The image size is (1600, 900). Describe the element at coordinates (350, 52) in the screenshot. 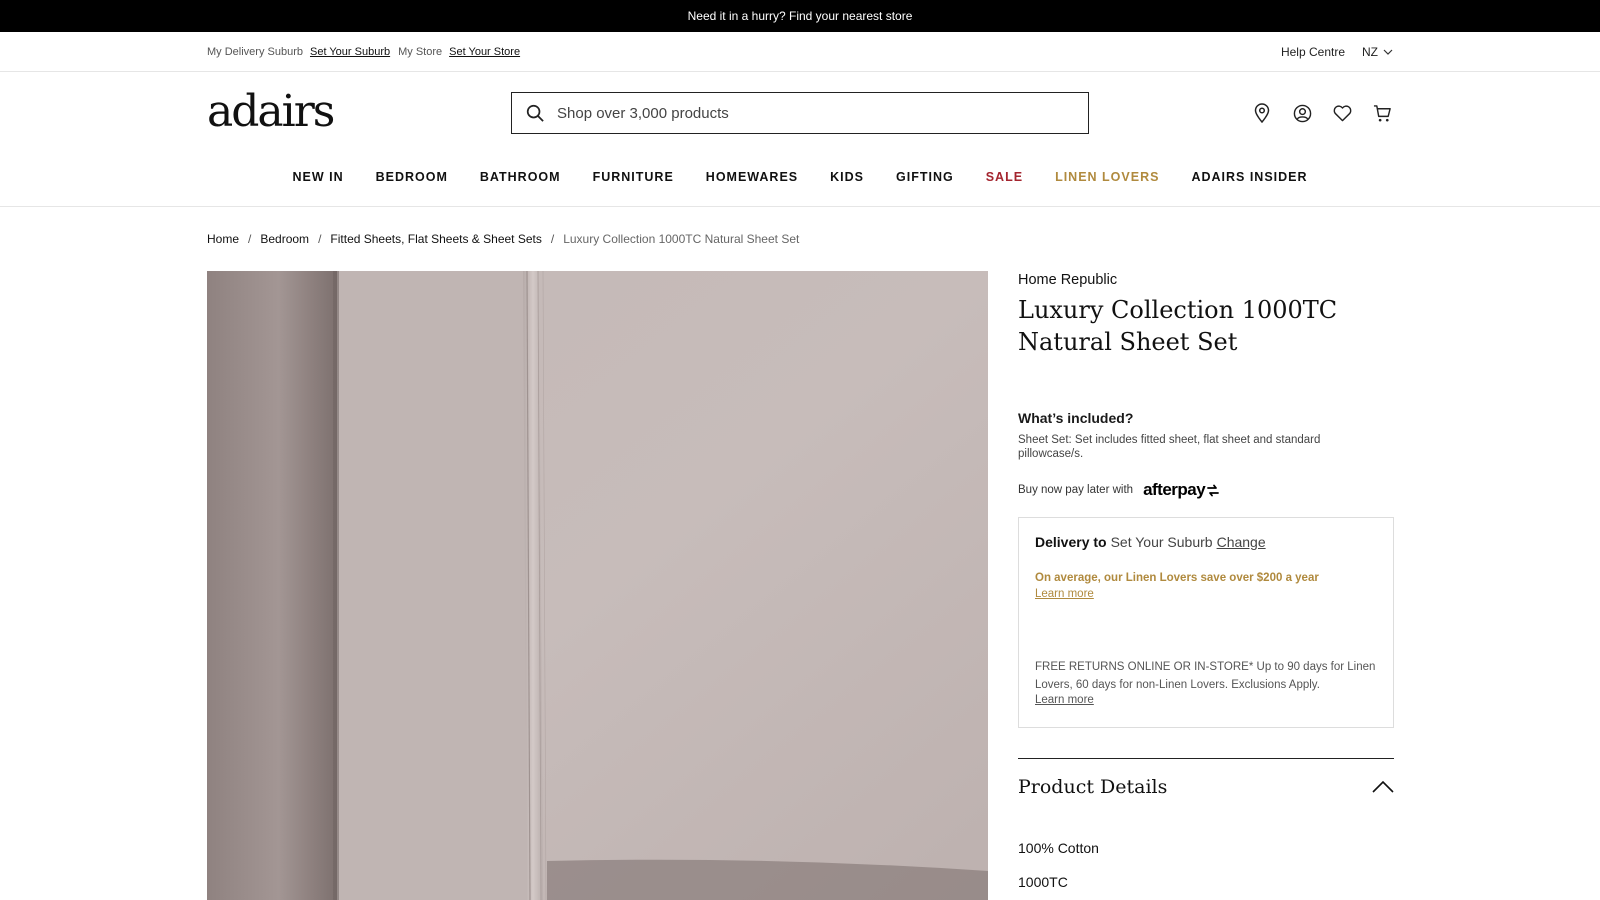

I see `set-suburb-link: Set Your Suburb` at that location.